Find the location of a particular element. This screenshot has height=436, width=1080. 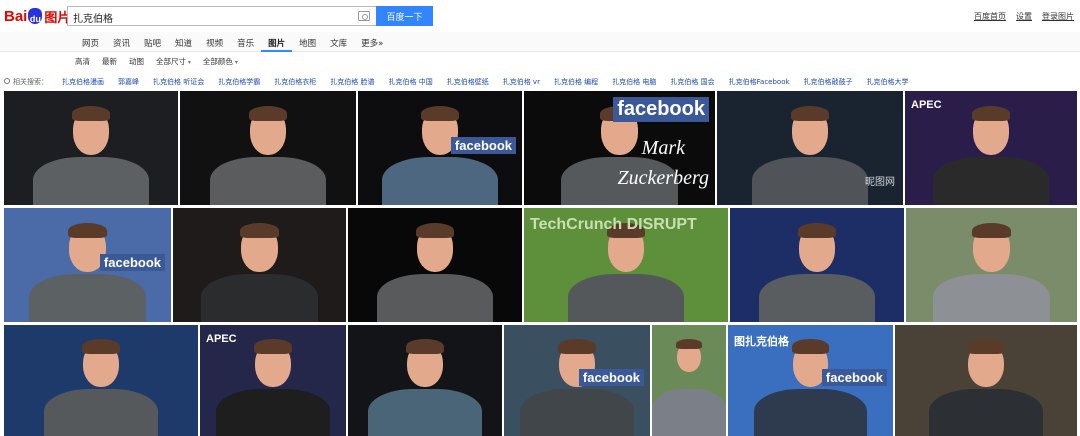

paw-icon: du is located at coordinates (35, 16).